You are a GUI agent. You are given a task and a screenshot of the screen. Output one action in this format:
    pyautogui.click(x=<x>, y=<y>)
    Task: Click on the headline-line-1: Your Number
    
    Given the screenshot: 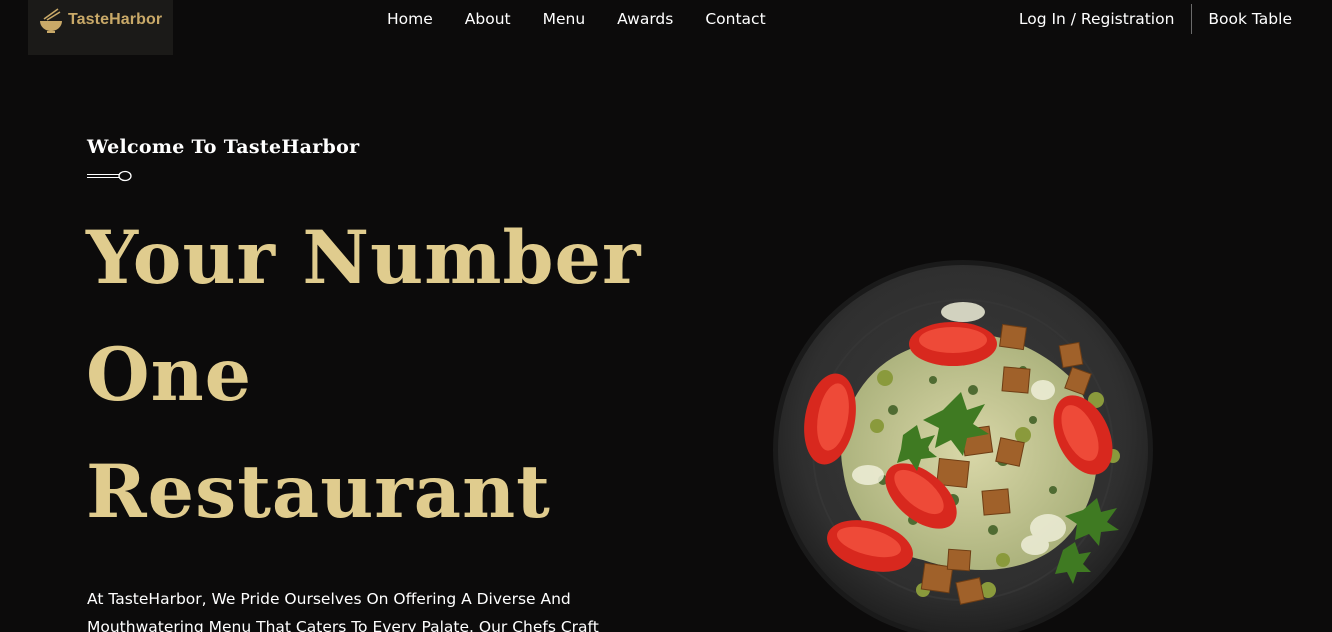 What is the action you would take?
    pyautogui.click(x=364, y=258)
    